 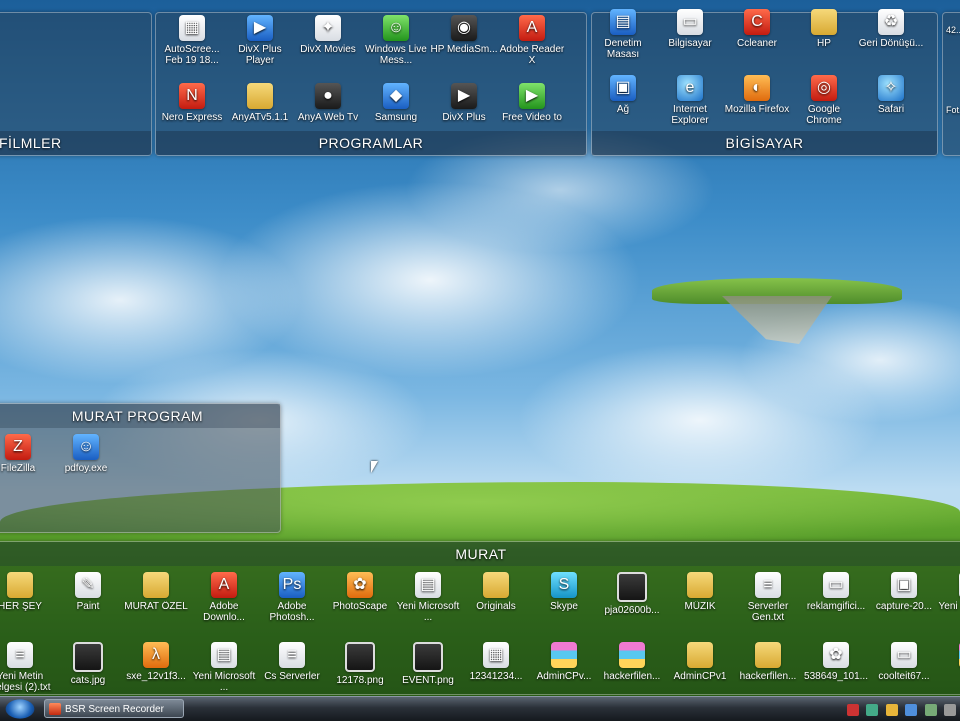 I want to click on desktop-shortcut: ● AnyA Web Tv, so click(x=328, y=103).